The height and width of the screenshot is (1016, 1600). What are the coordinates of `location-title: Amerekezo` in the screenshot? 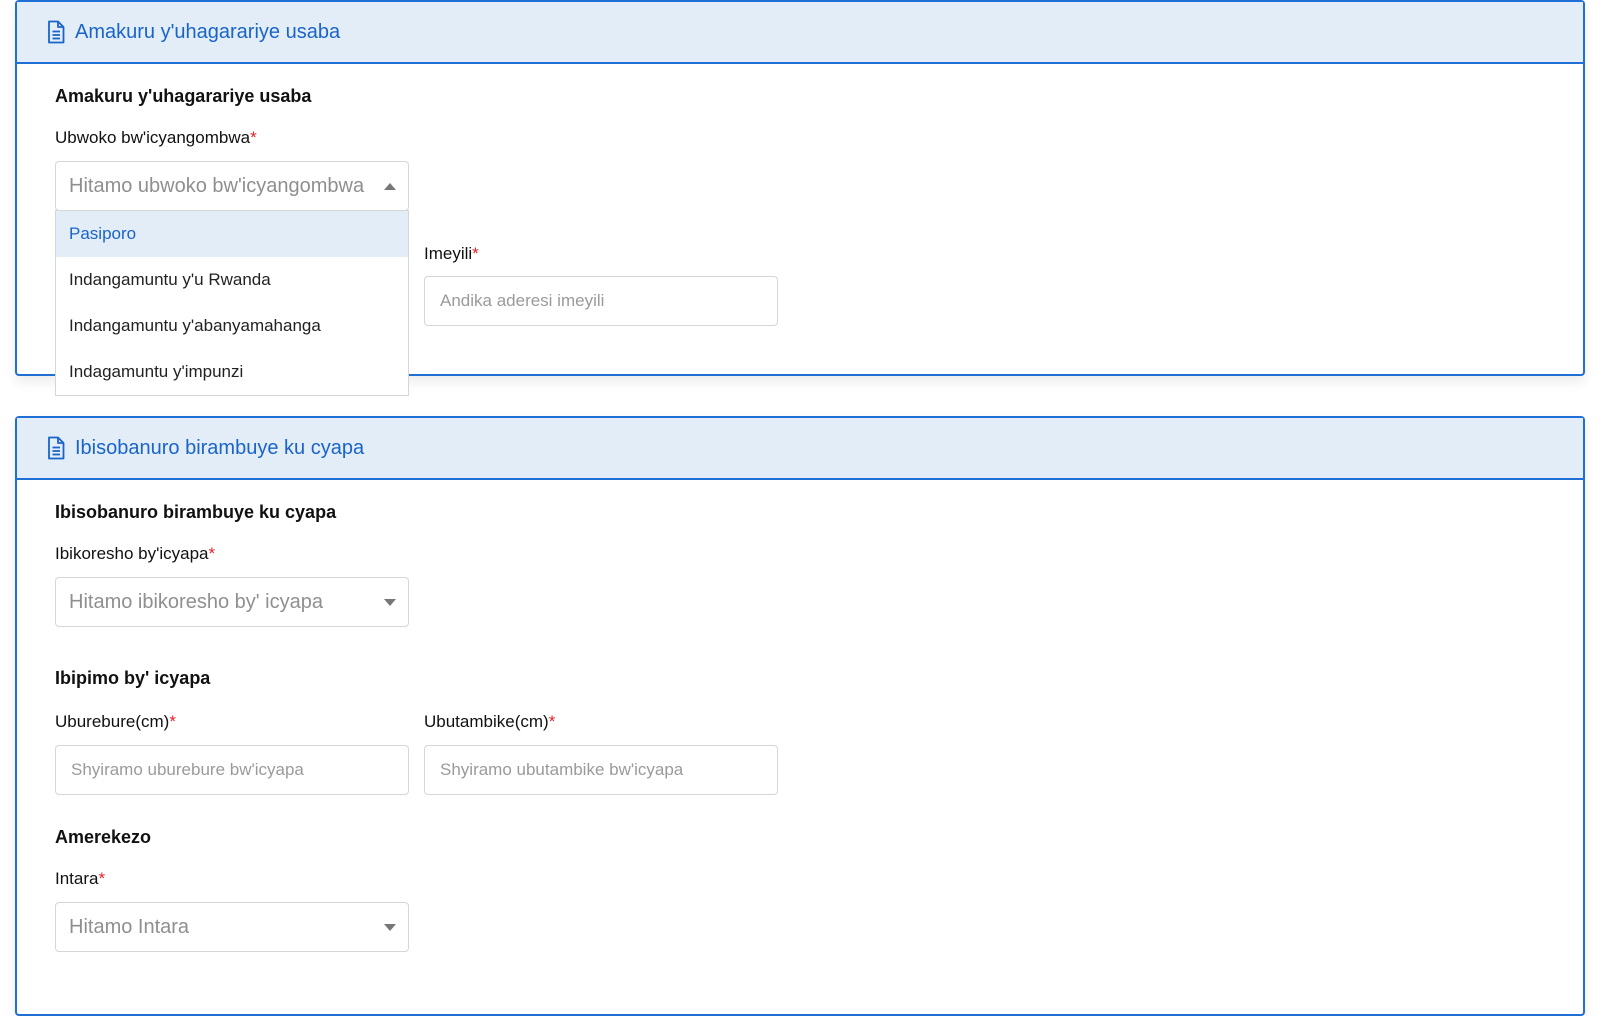 It's located at (103, 837).